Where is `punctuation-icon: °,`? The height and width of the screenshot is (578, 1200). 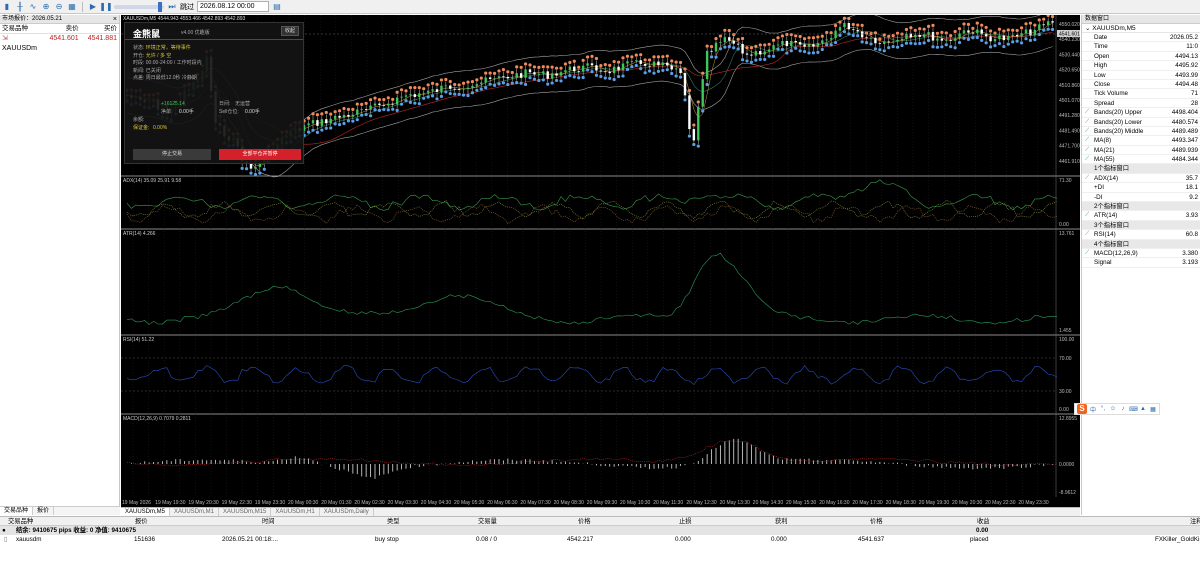
punctuation-icon: °, is located at coordinates (1103, 409).